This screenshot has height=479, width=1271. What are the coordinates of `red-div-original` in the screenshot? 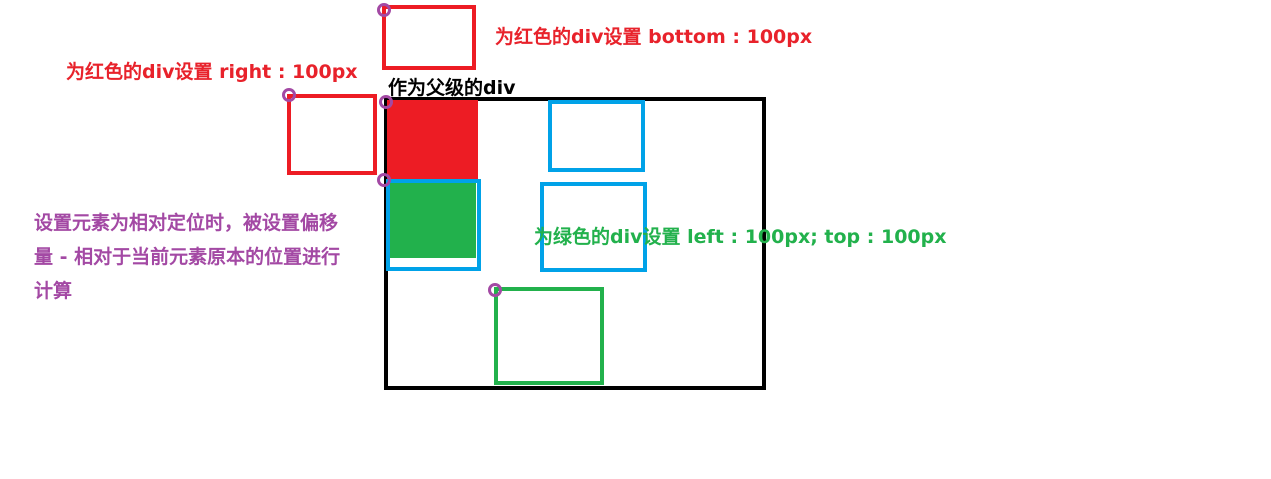 It's located at (432, 140).